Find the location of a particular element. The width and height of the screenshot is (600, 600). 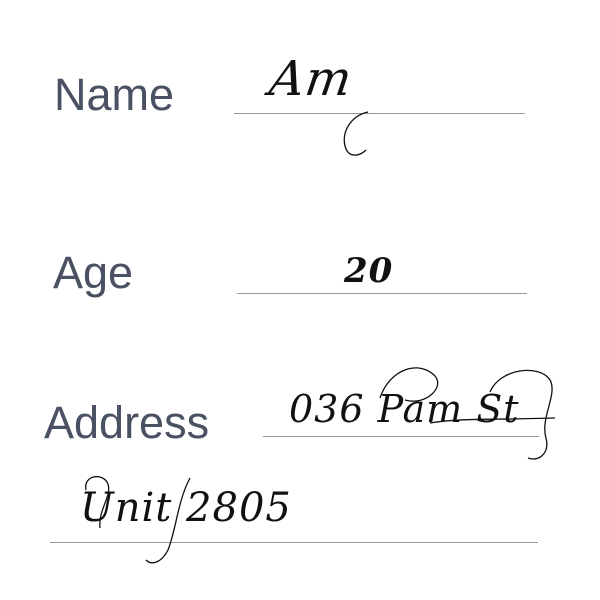

name-handwriting-flourish is located at coordinates (356, 133).